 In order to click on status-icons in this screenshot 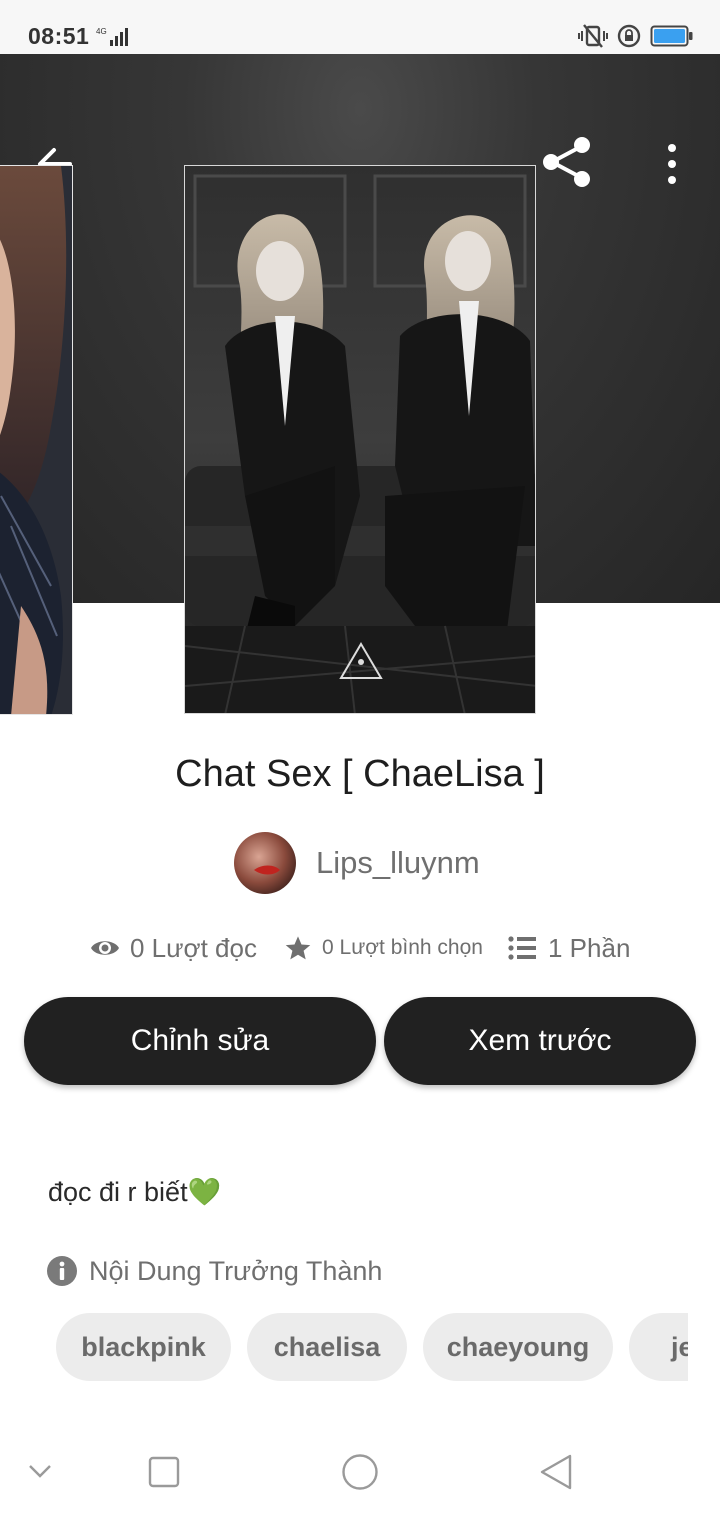, I will do `click(636, 36)`.